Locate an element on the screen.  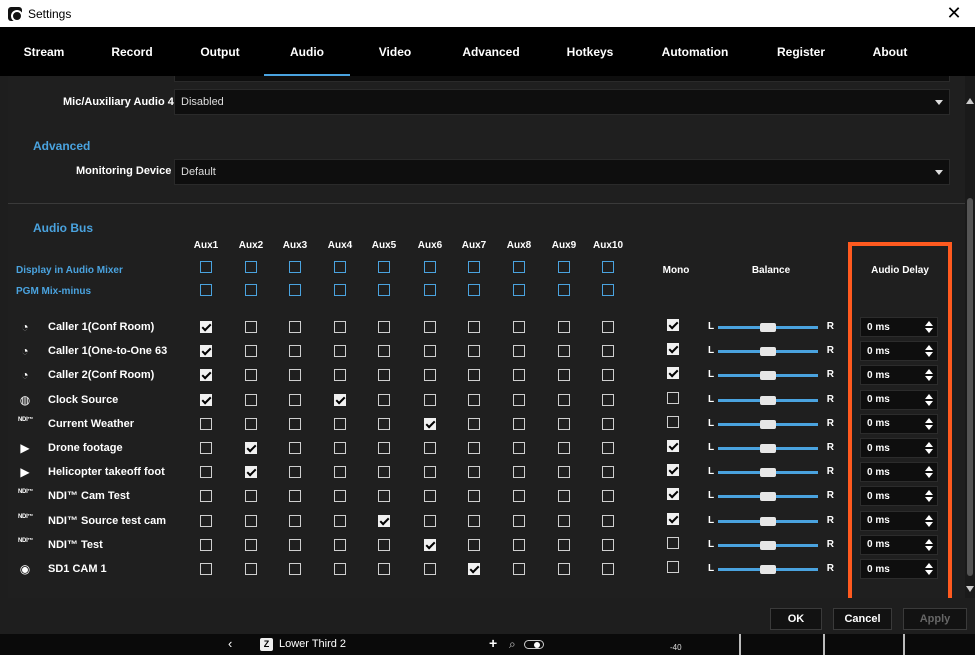
tab-record: Record is located at coordinates (132, 51).